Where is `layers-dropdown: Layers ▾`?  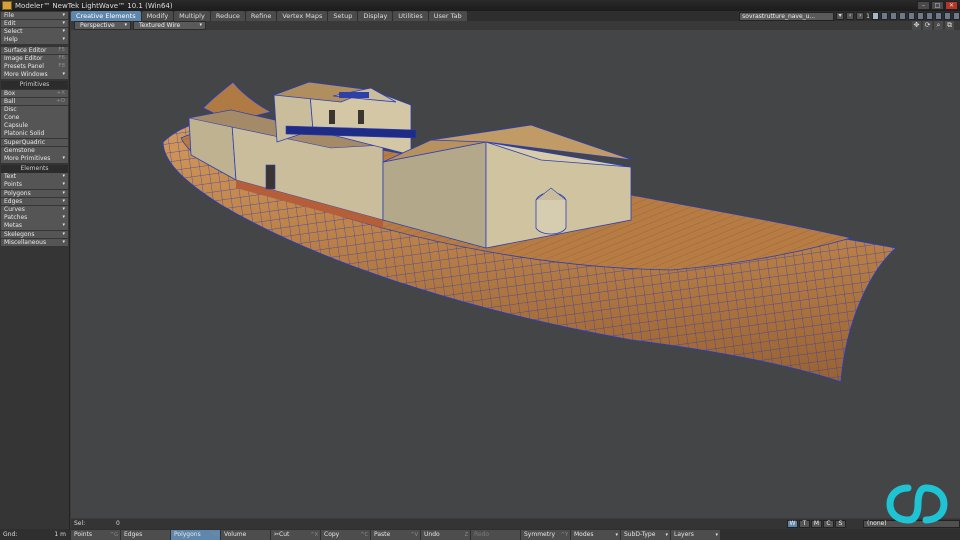
layers-dropdown: Layers ▾ is located at coordinates (695, 535).